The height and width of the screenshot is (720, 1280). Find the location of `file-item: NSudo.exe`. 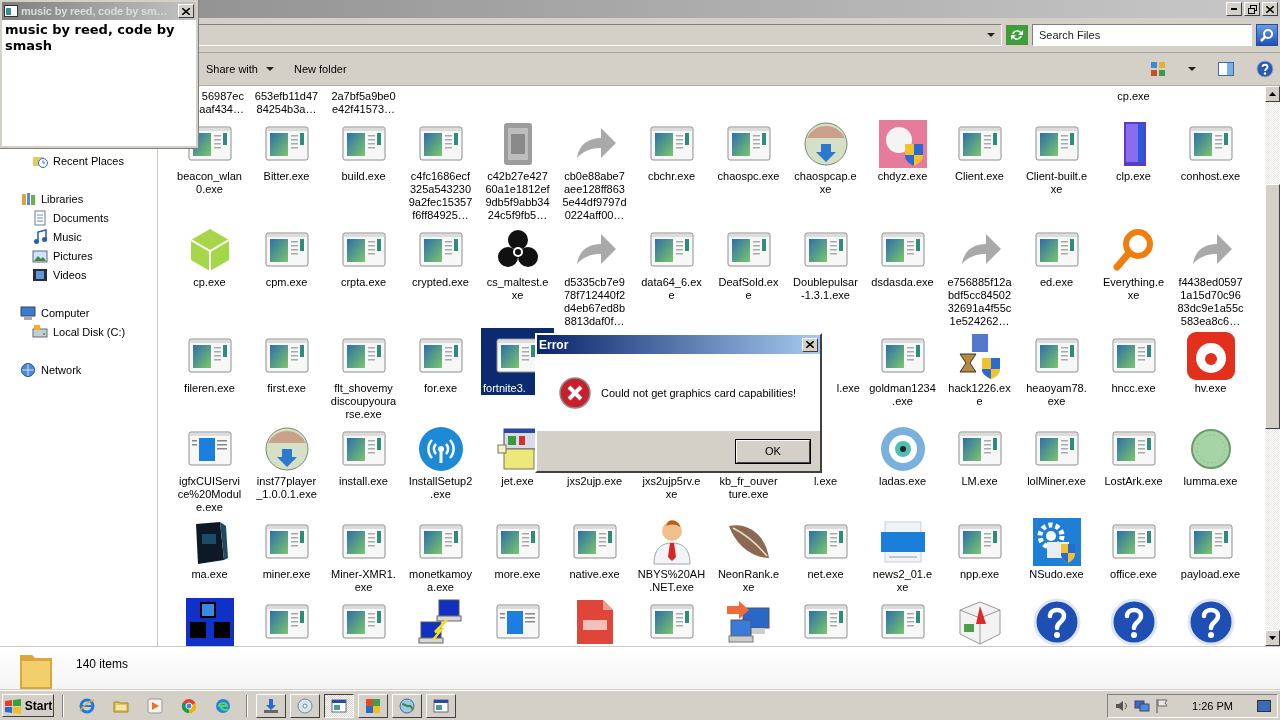

file-item: NSudo.exe is located at coordinates (1056, 547).